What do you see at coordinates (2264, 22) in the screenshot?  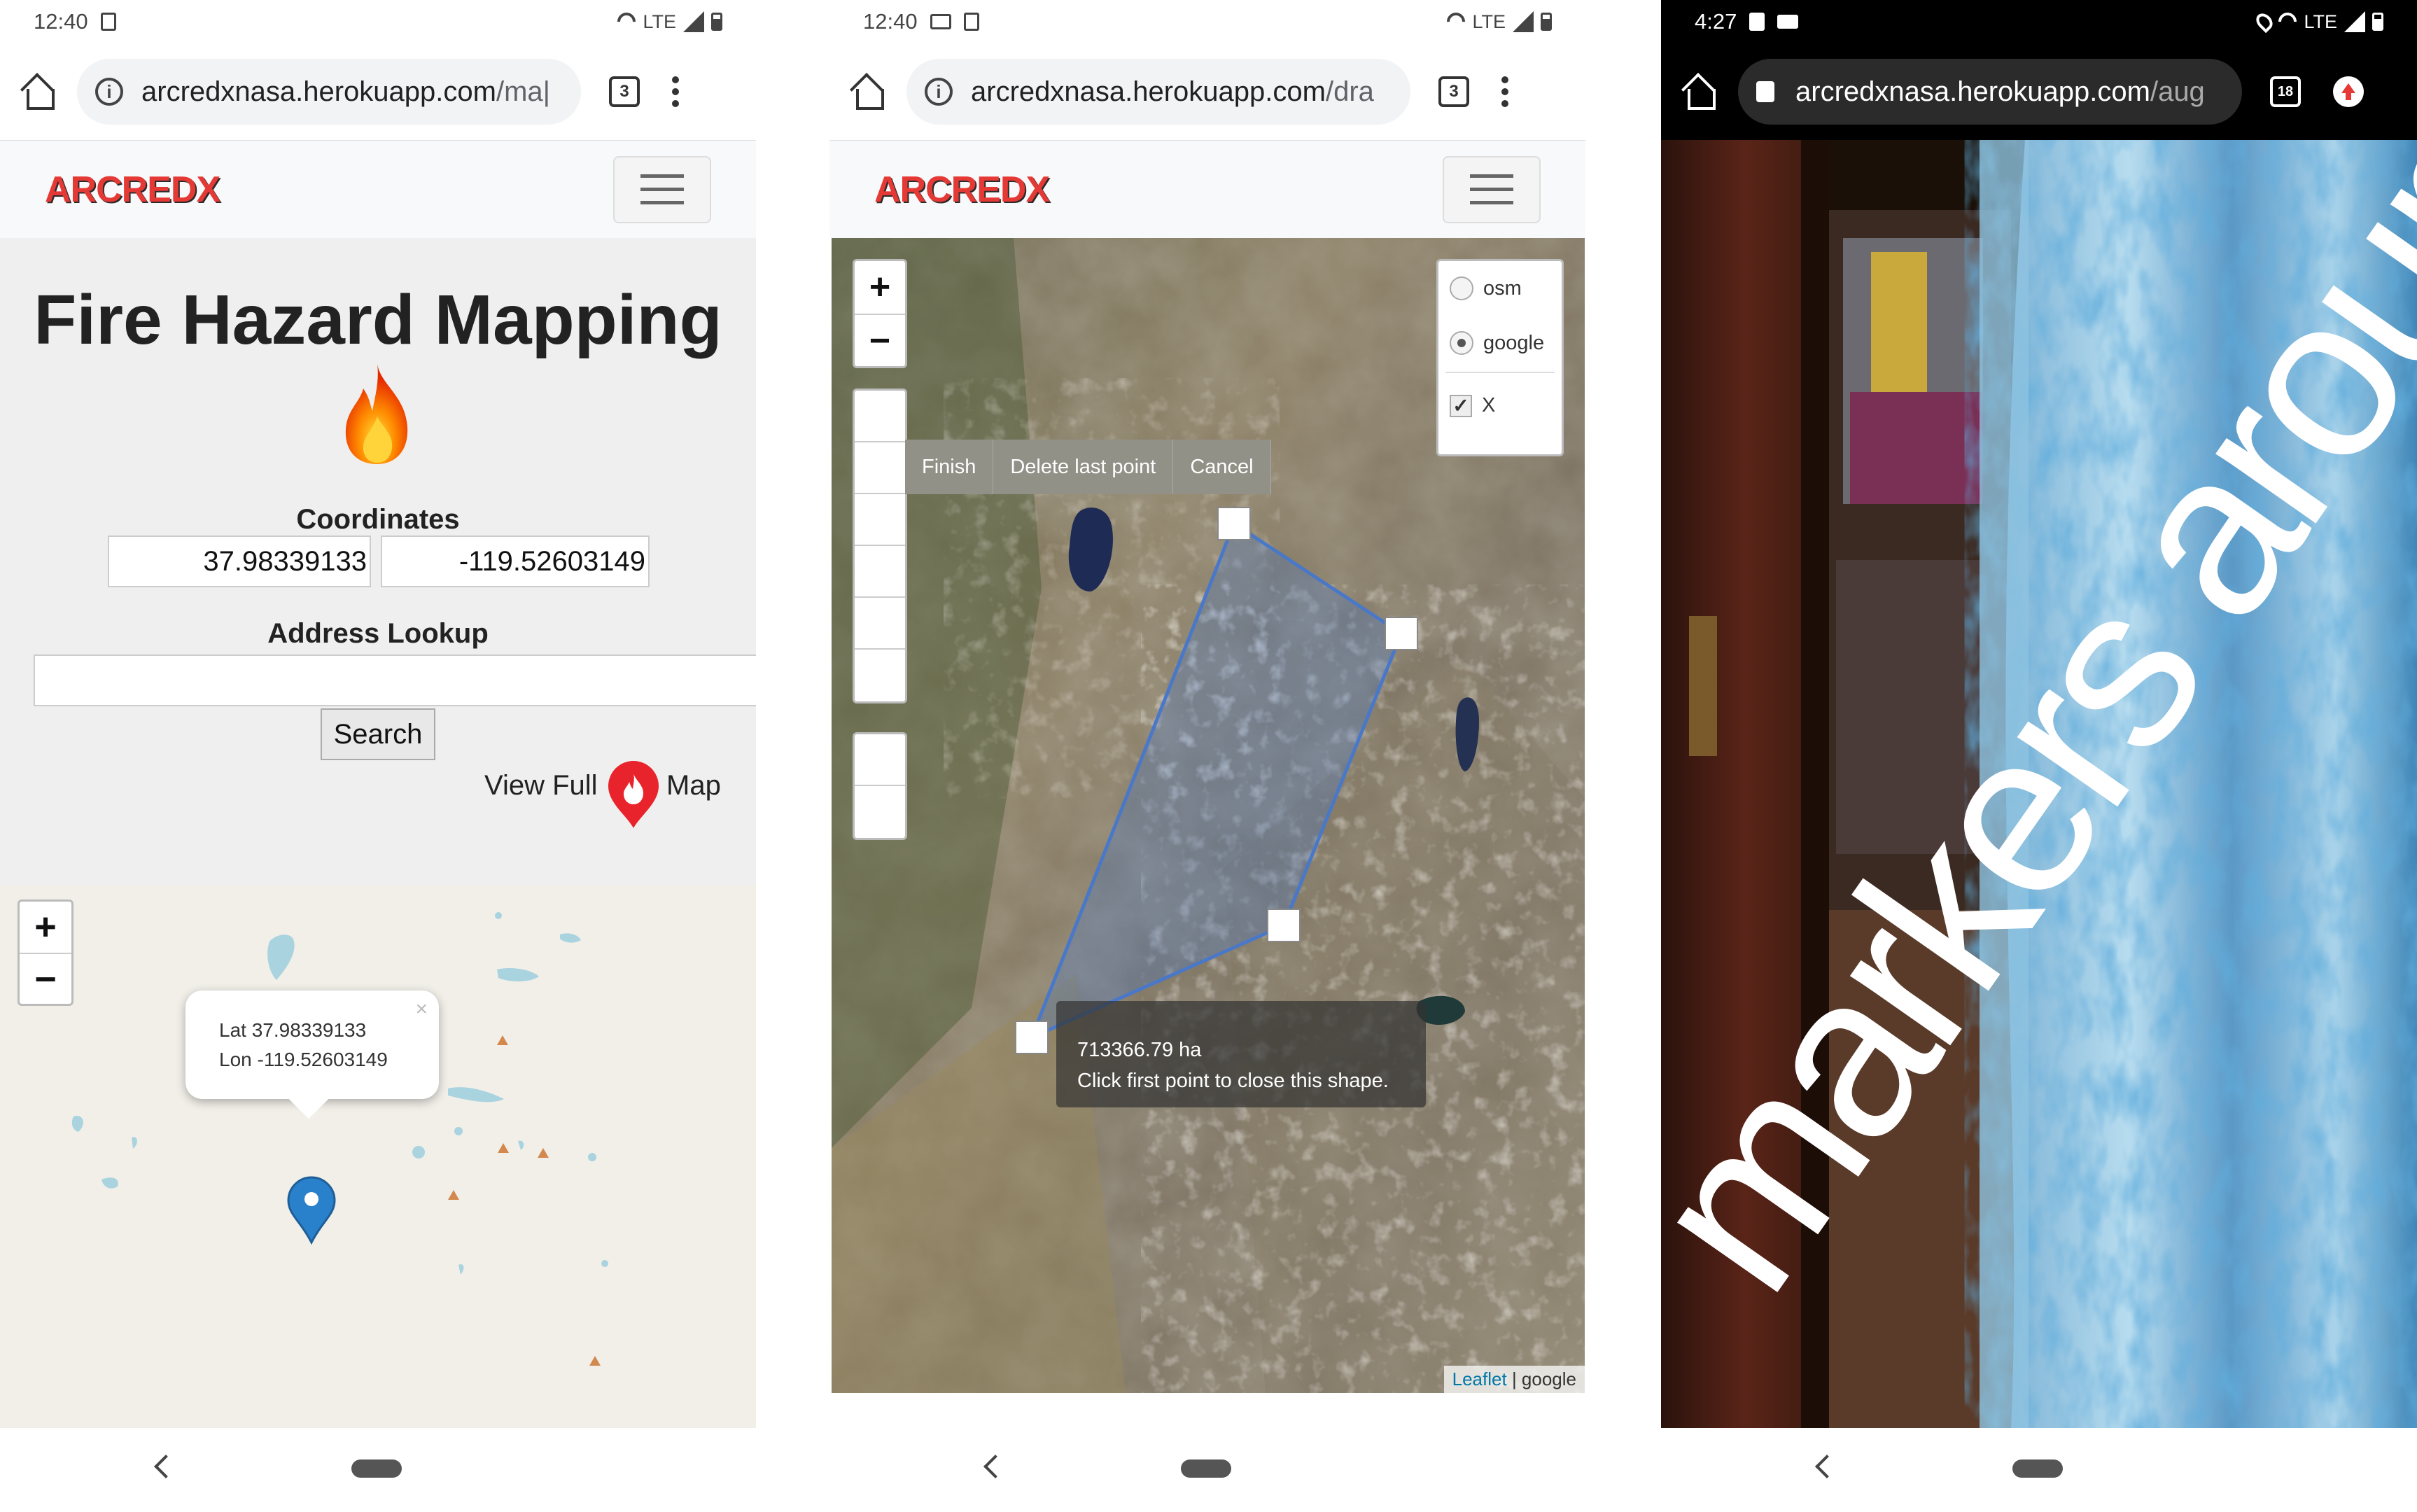 I see `location-icon` at bounding box center [2264, 22].